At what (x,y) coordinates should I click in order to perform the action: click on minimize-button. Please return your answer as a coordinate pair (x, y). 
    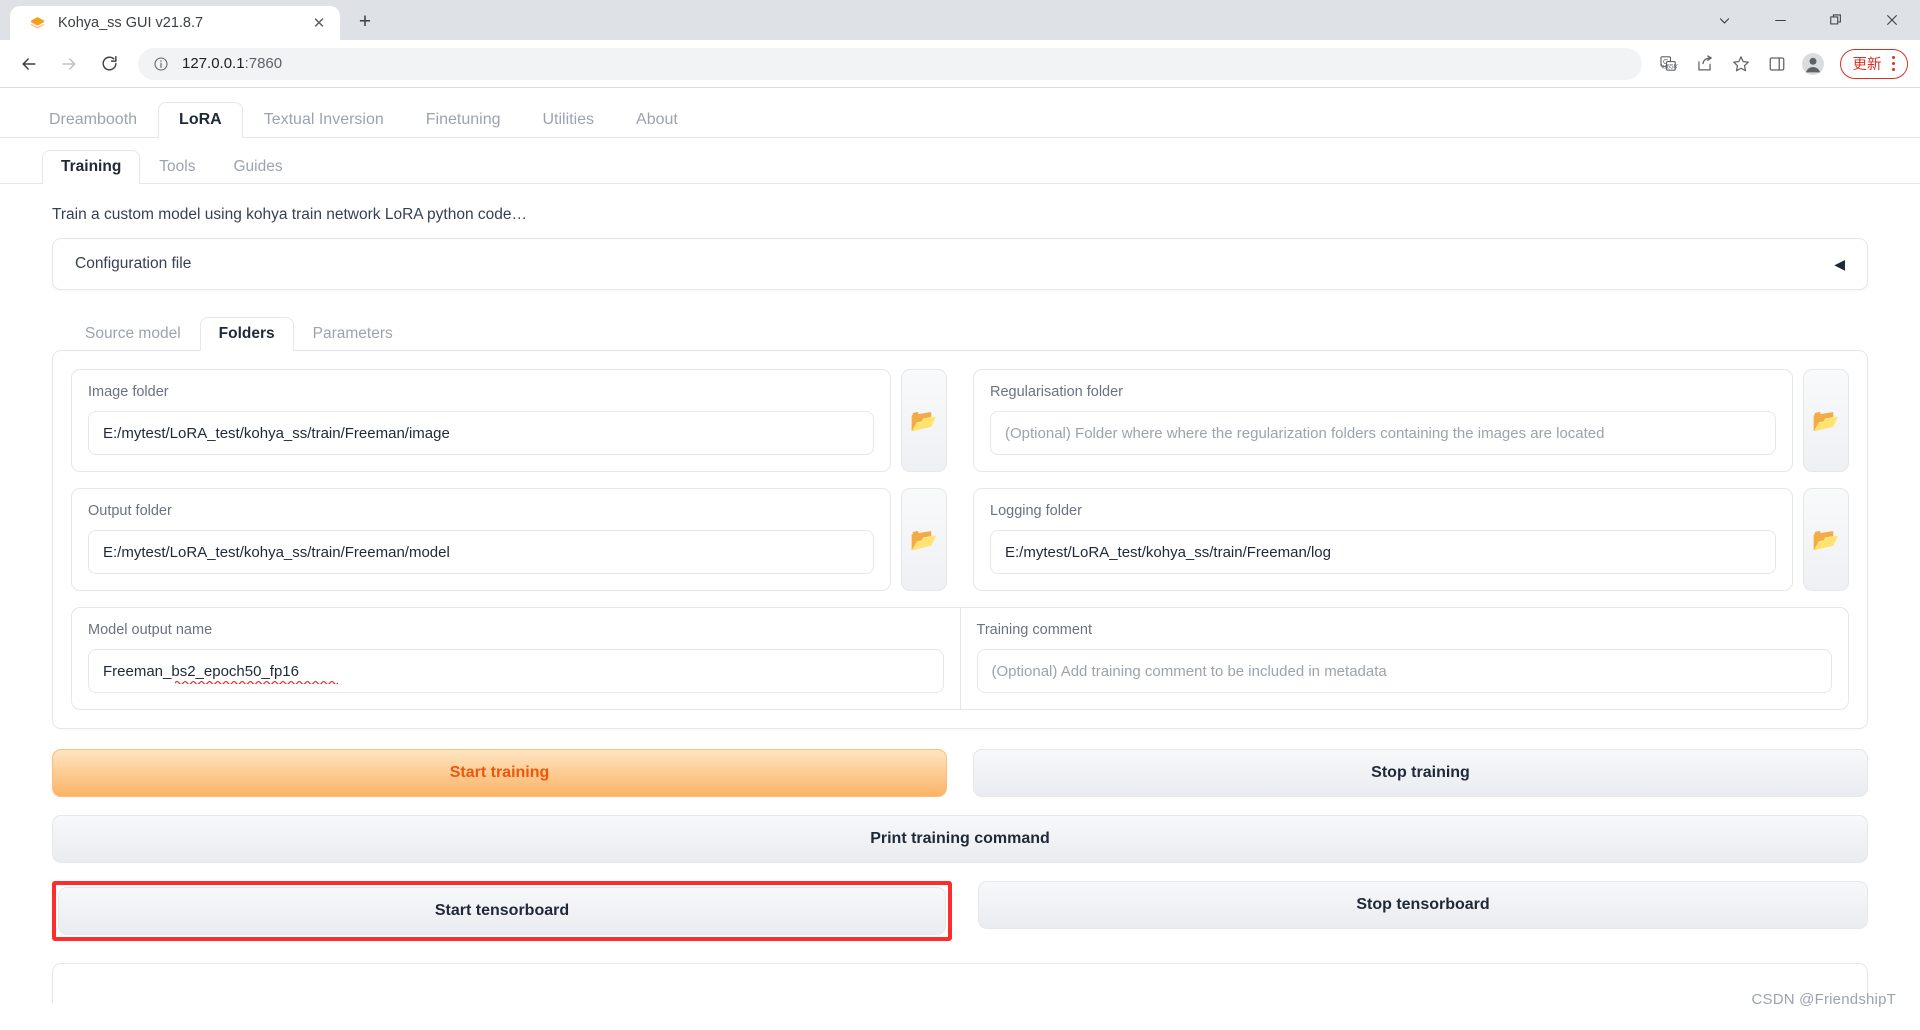
    Looking at the image, I should click on (1780, 20).